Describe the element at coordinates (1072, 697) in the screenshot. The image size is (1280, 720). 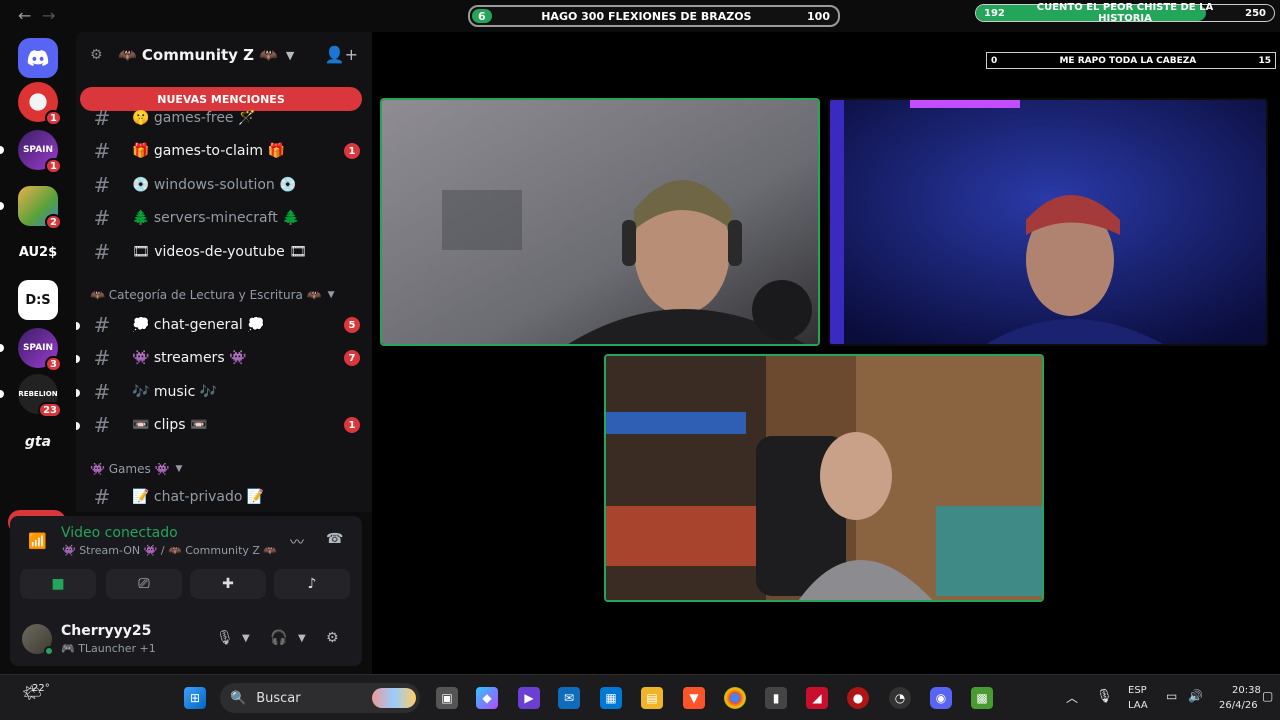
I see `chevron-up-icon: ︿` at that location.